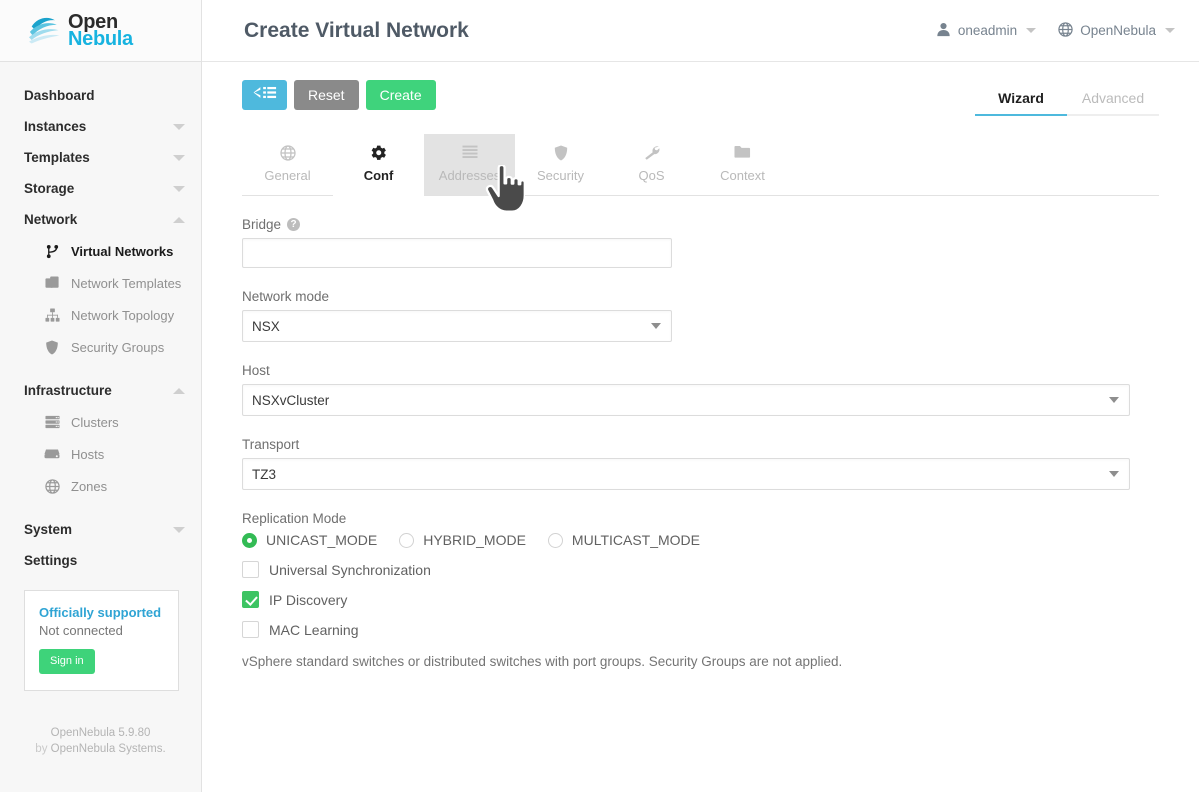 The image size is (1199, 792). Describe the element at coordinates (694, 296) in the screenshot. I see `network-mode-label: Network mode` at that location.